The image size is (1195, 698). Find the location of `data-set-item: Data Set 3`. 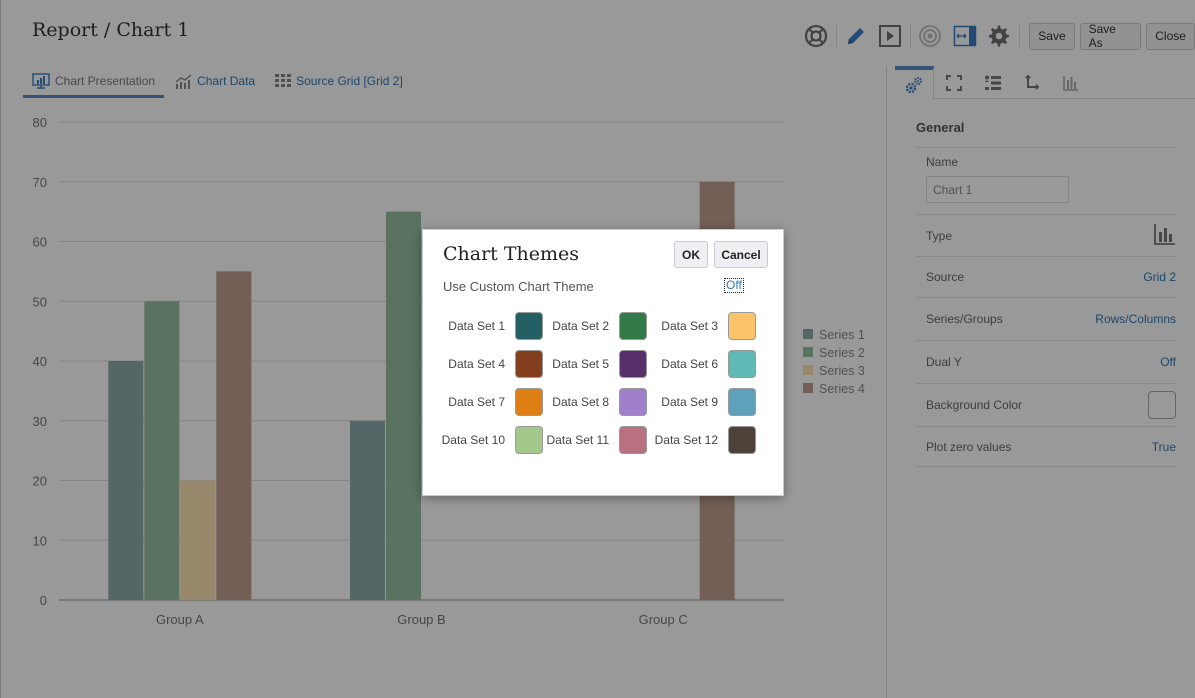

data-set-item: Data Set 3 is located at coordinates (701, 326).